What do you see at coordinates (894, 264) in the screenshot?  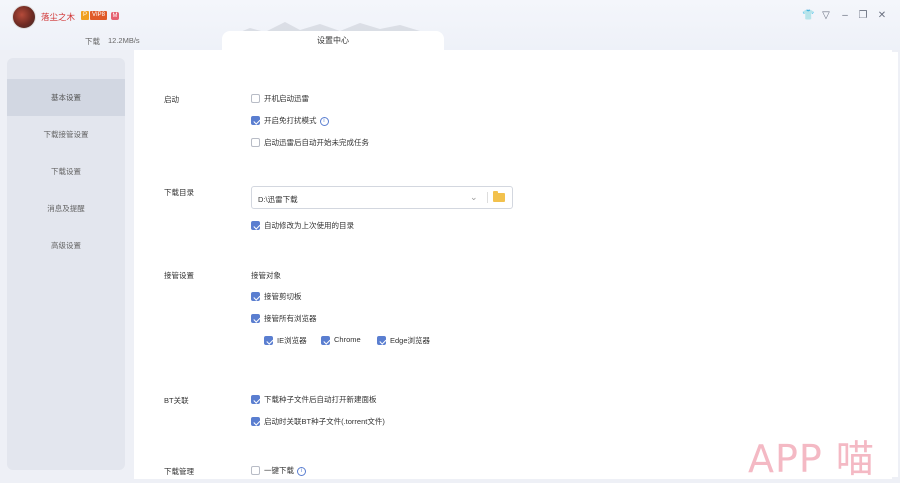 I see `scrollbar` at bounding box center [894, 264].